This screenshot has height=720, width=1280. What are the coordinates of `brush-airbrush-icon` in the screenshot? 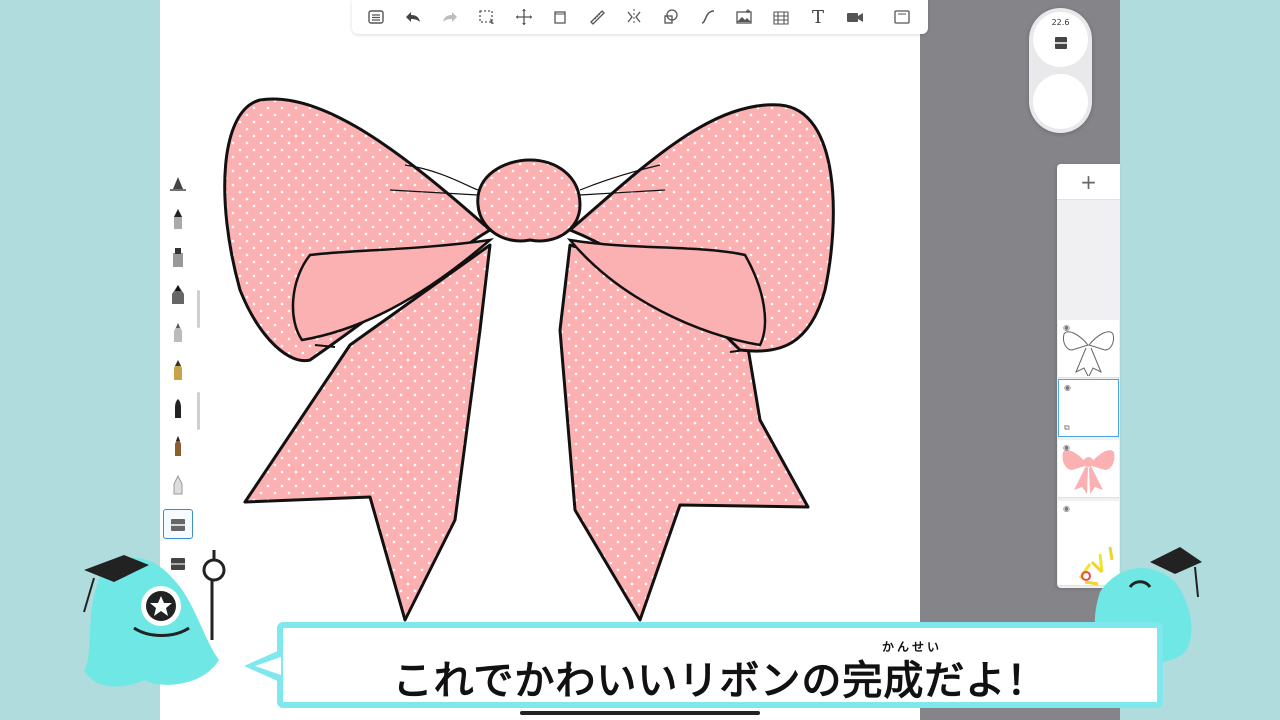 It's located at (178, 333).